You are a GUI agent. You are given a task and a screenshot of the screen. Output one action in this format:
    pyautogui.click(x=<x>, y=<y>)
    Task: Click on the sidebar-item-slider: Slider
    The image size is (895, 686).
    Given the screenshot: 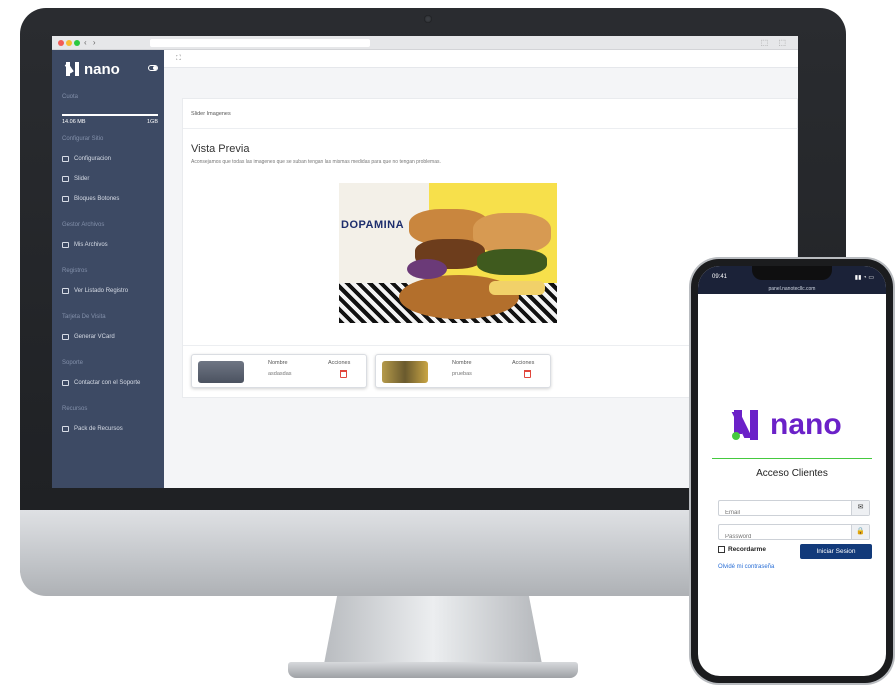 What is the action you would take?
    pyautogui.click(x=75, y=179)
    